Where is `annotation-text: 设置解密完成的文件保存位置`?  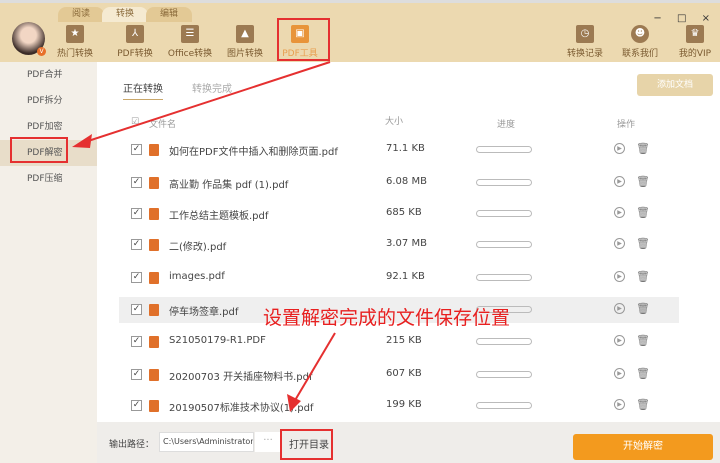 annotation-text: 设置解密完成的文件保存位置 is located at coordinates (387, 318).